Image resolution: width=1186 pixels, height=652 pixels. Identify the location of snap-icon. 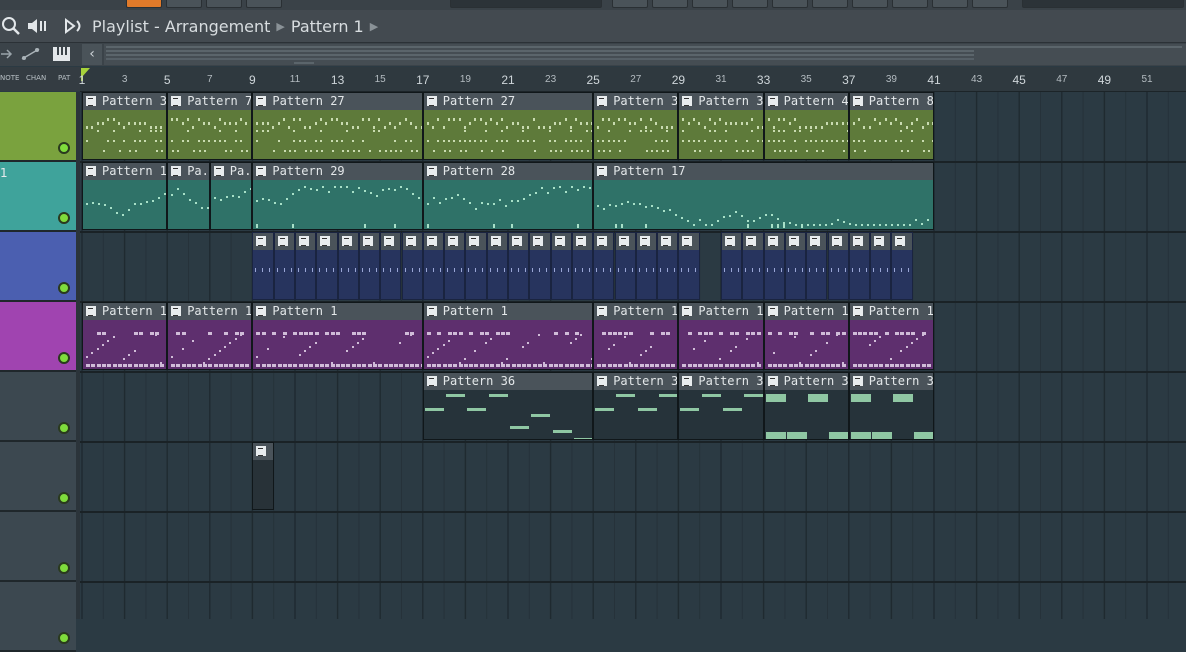
(7, 54).